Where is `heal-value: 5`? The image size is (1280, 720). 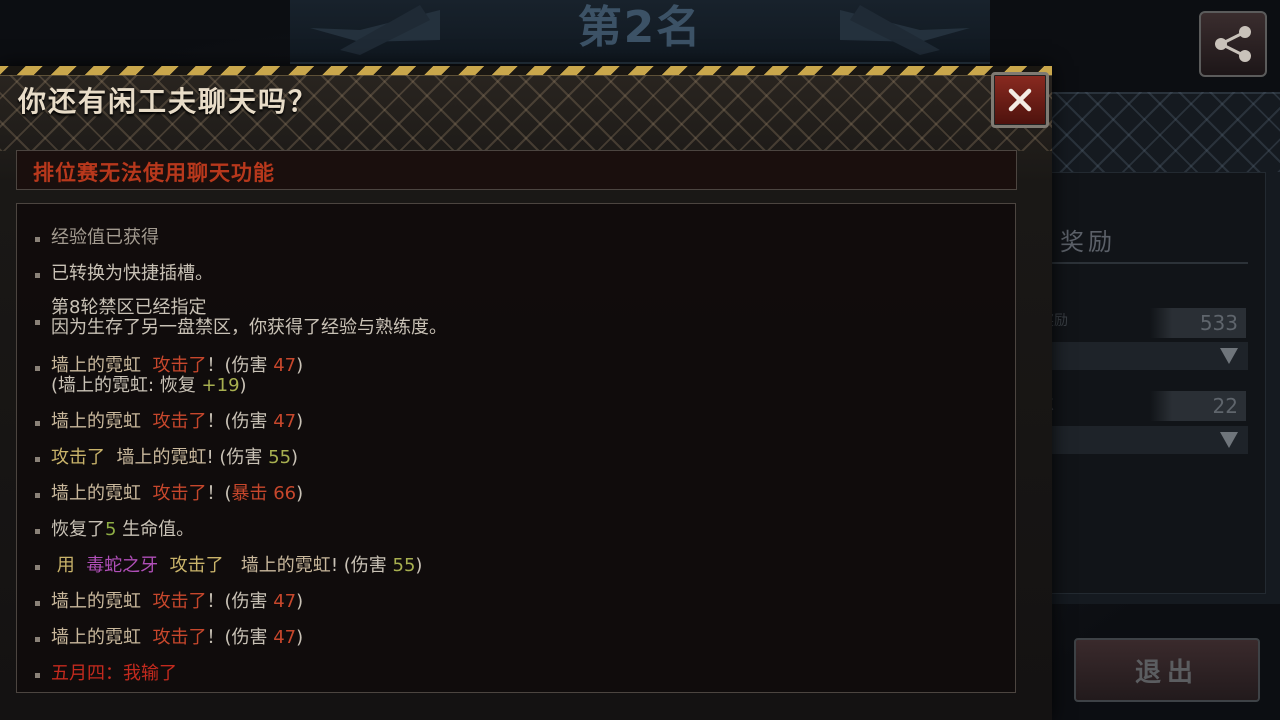
heal-value: 5 is located at coordinates (111, 529).